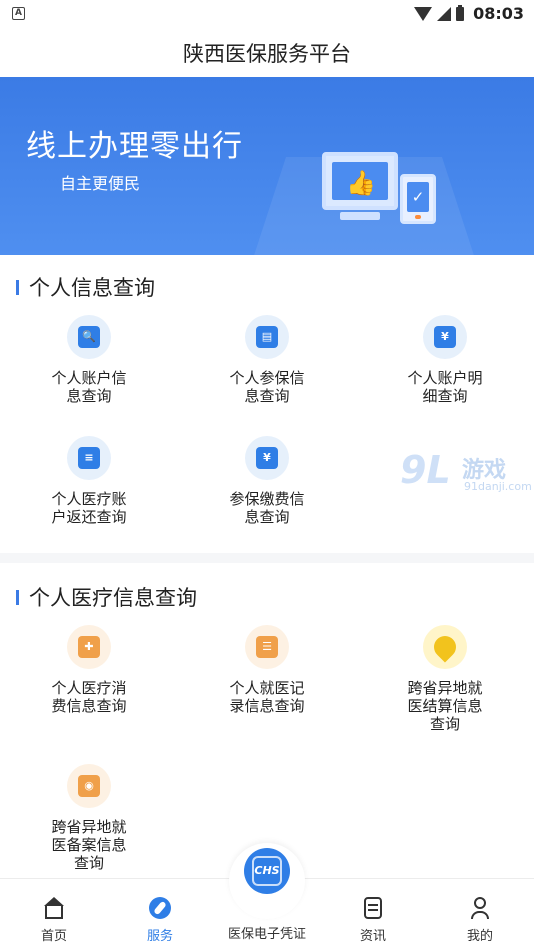  I want to click on signal-icon, so click(444, 13).